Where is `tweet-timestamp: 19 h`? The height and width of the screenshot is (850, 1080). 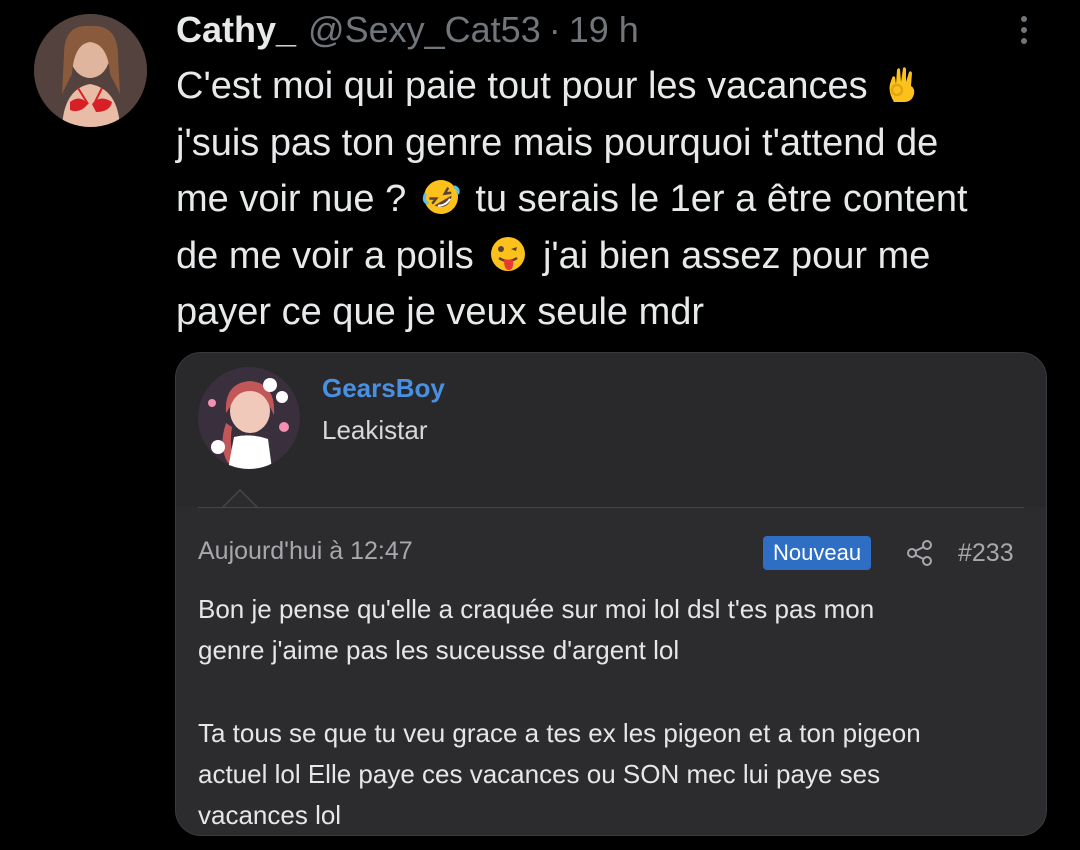
tweet-timestamp: 19 h is located at coordinates (604, 30).